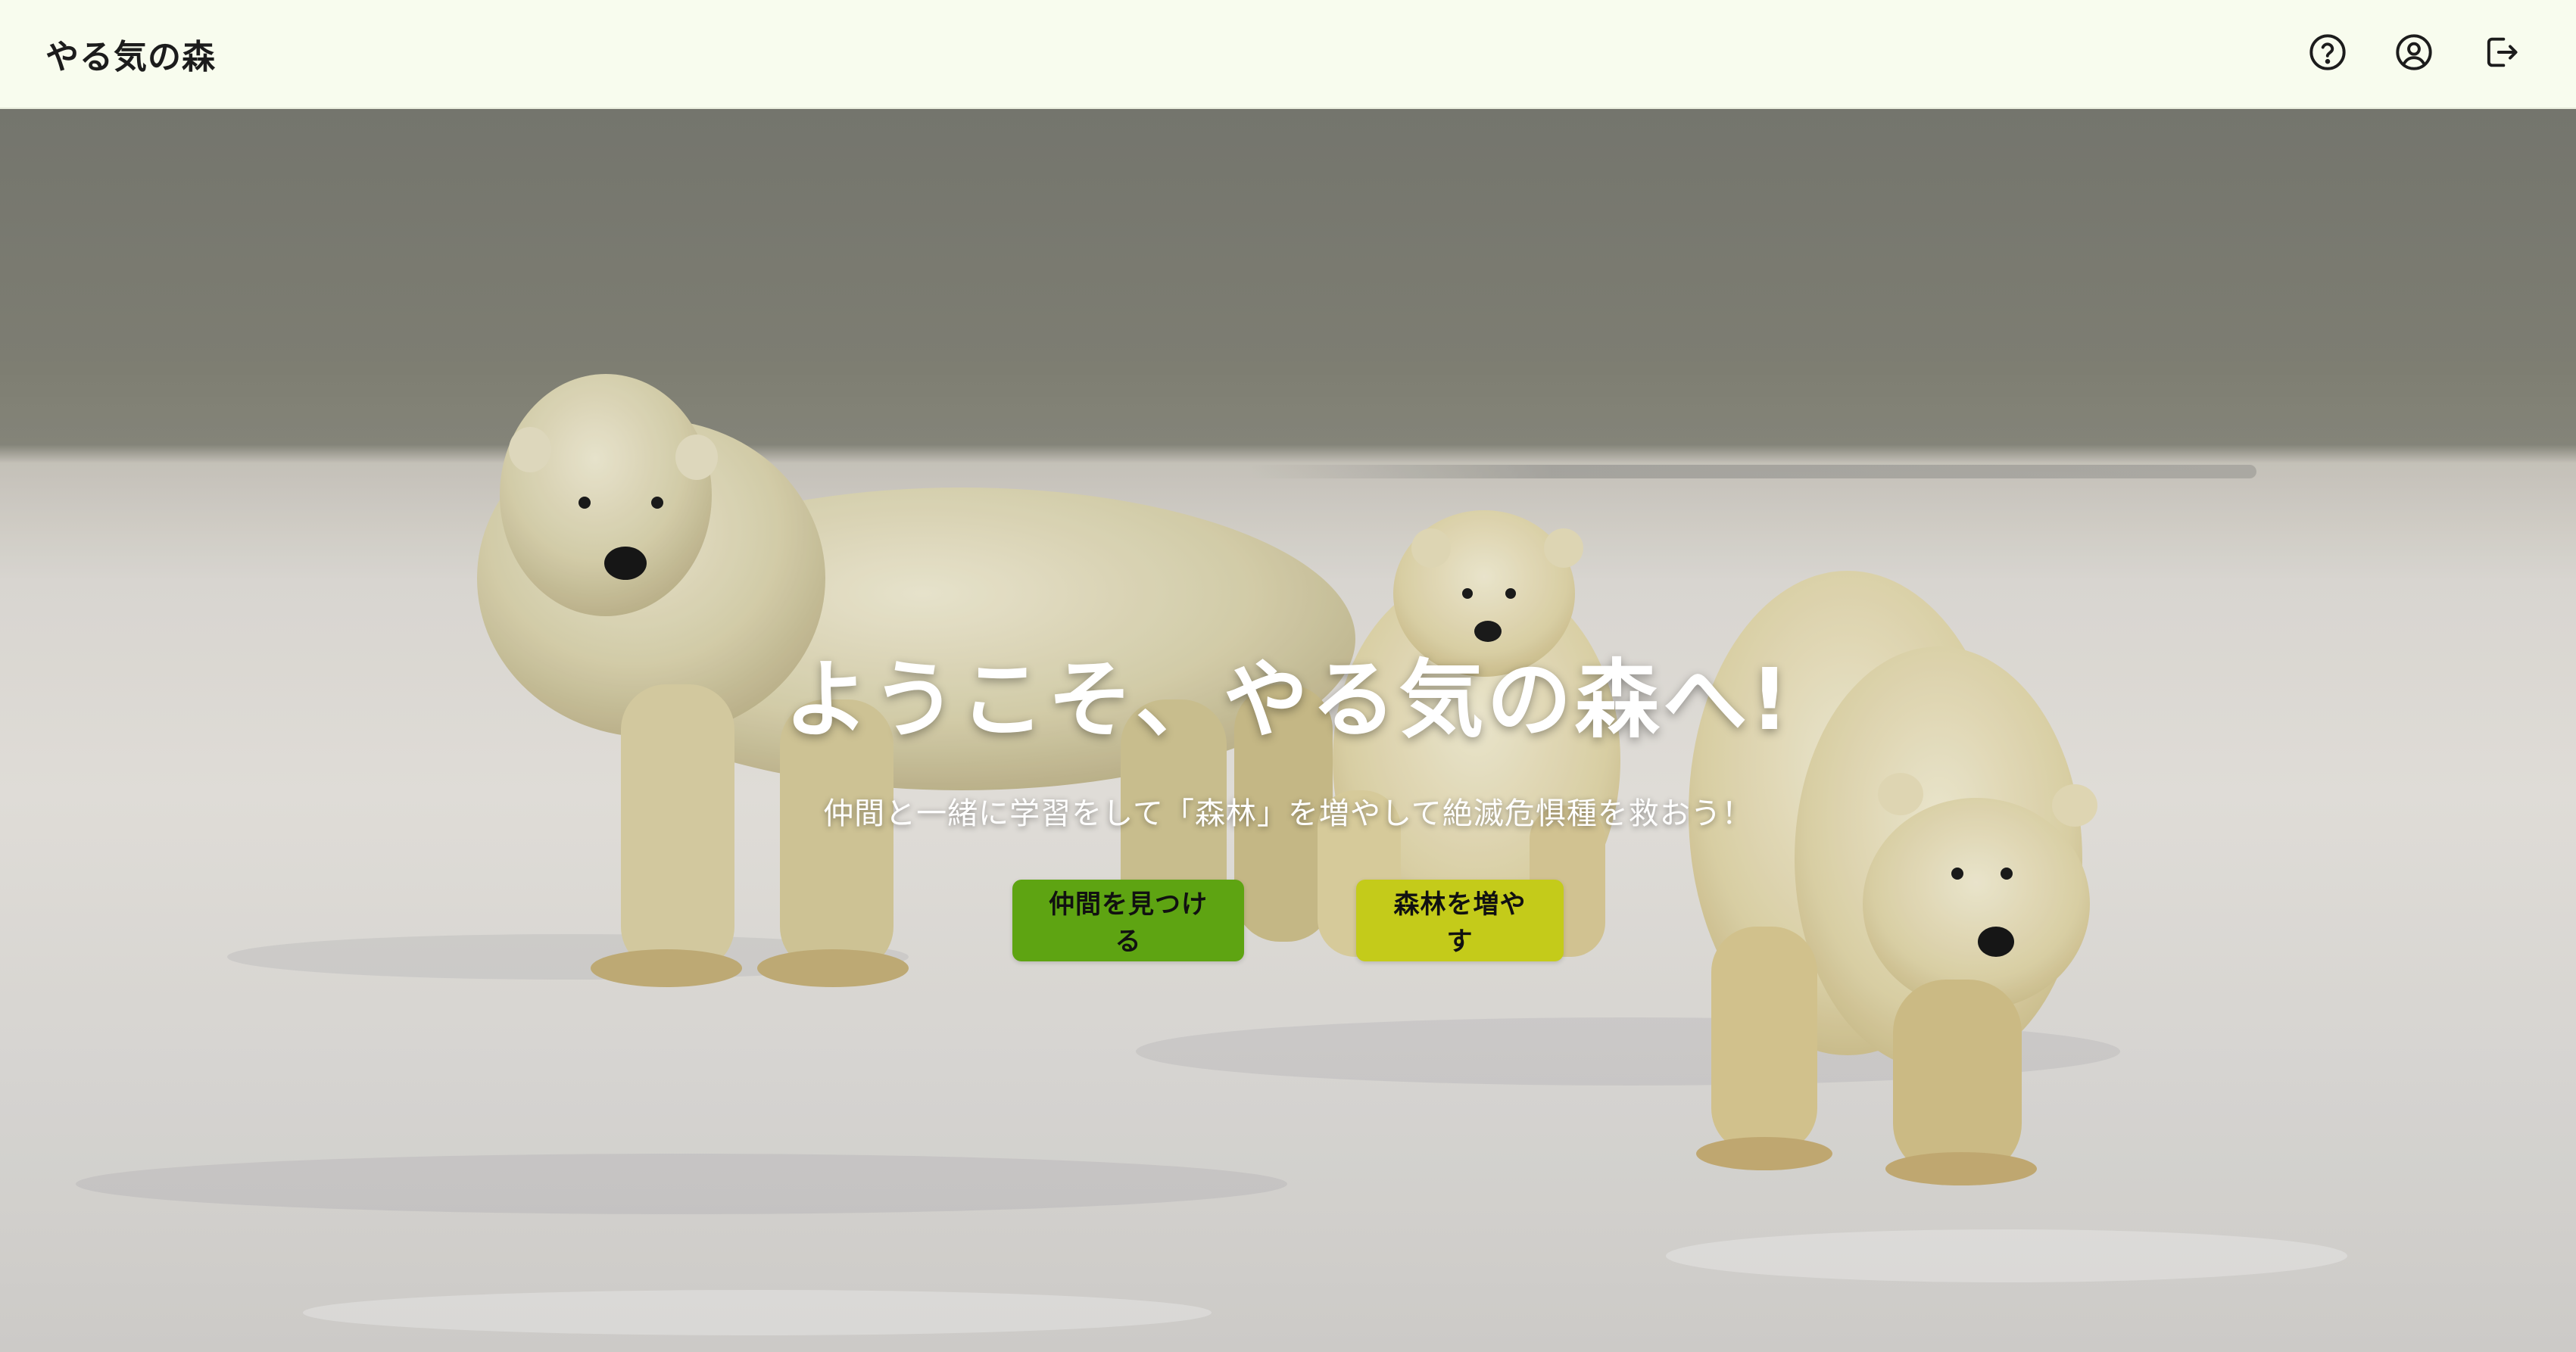 Image resolution: width=2576 pixels, height=1352 pixels. I want to click on logout-icon, so click(2500, 54).